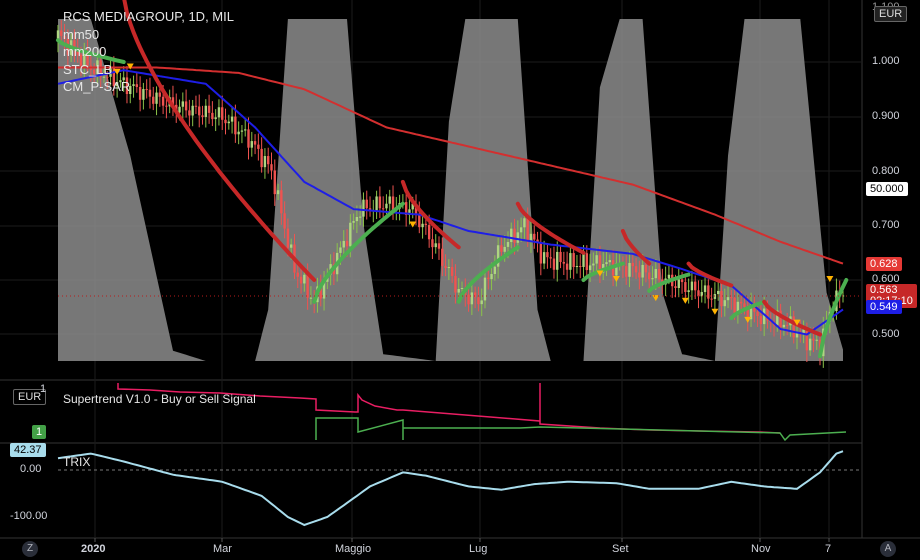 This screenshot has width=920, height=560. Describe the element at coordinates (29, 516) in the screenshot. I see `trix-tick: -100.00` at that location.